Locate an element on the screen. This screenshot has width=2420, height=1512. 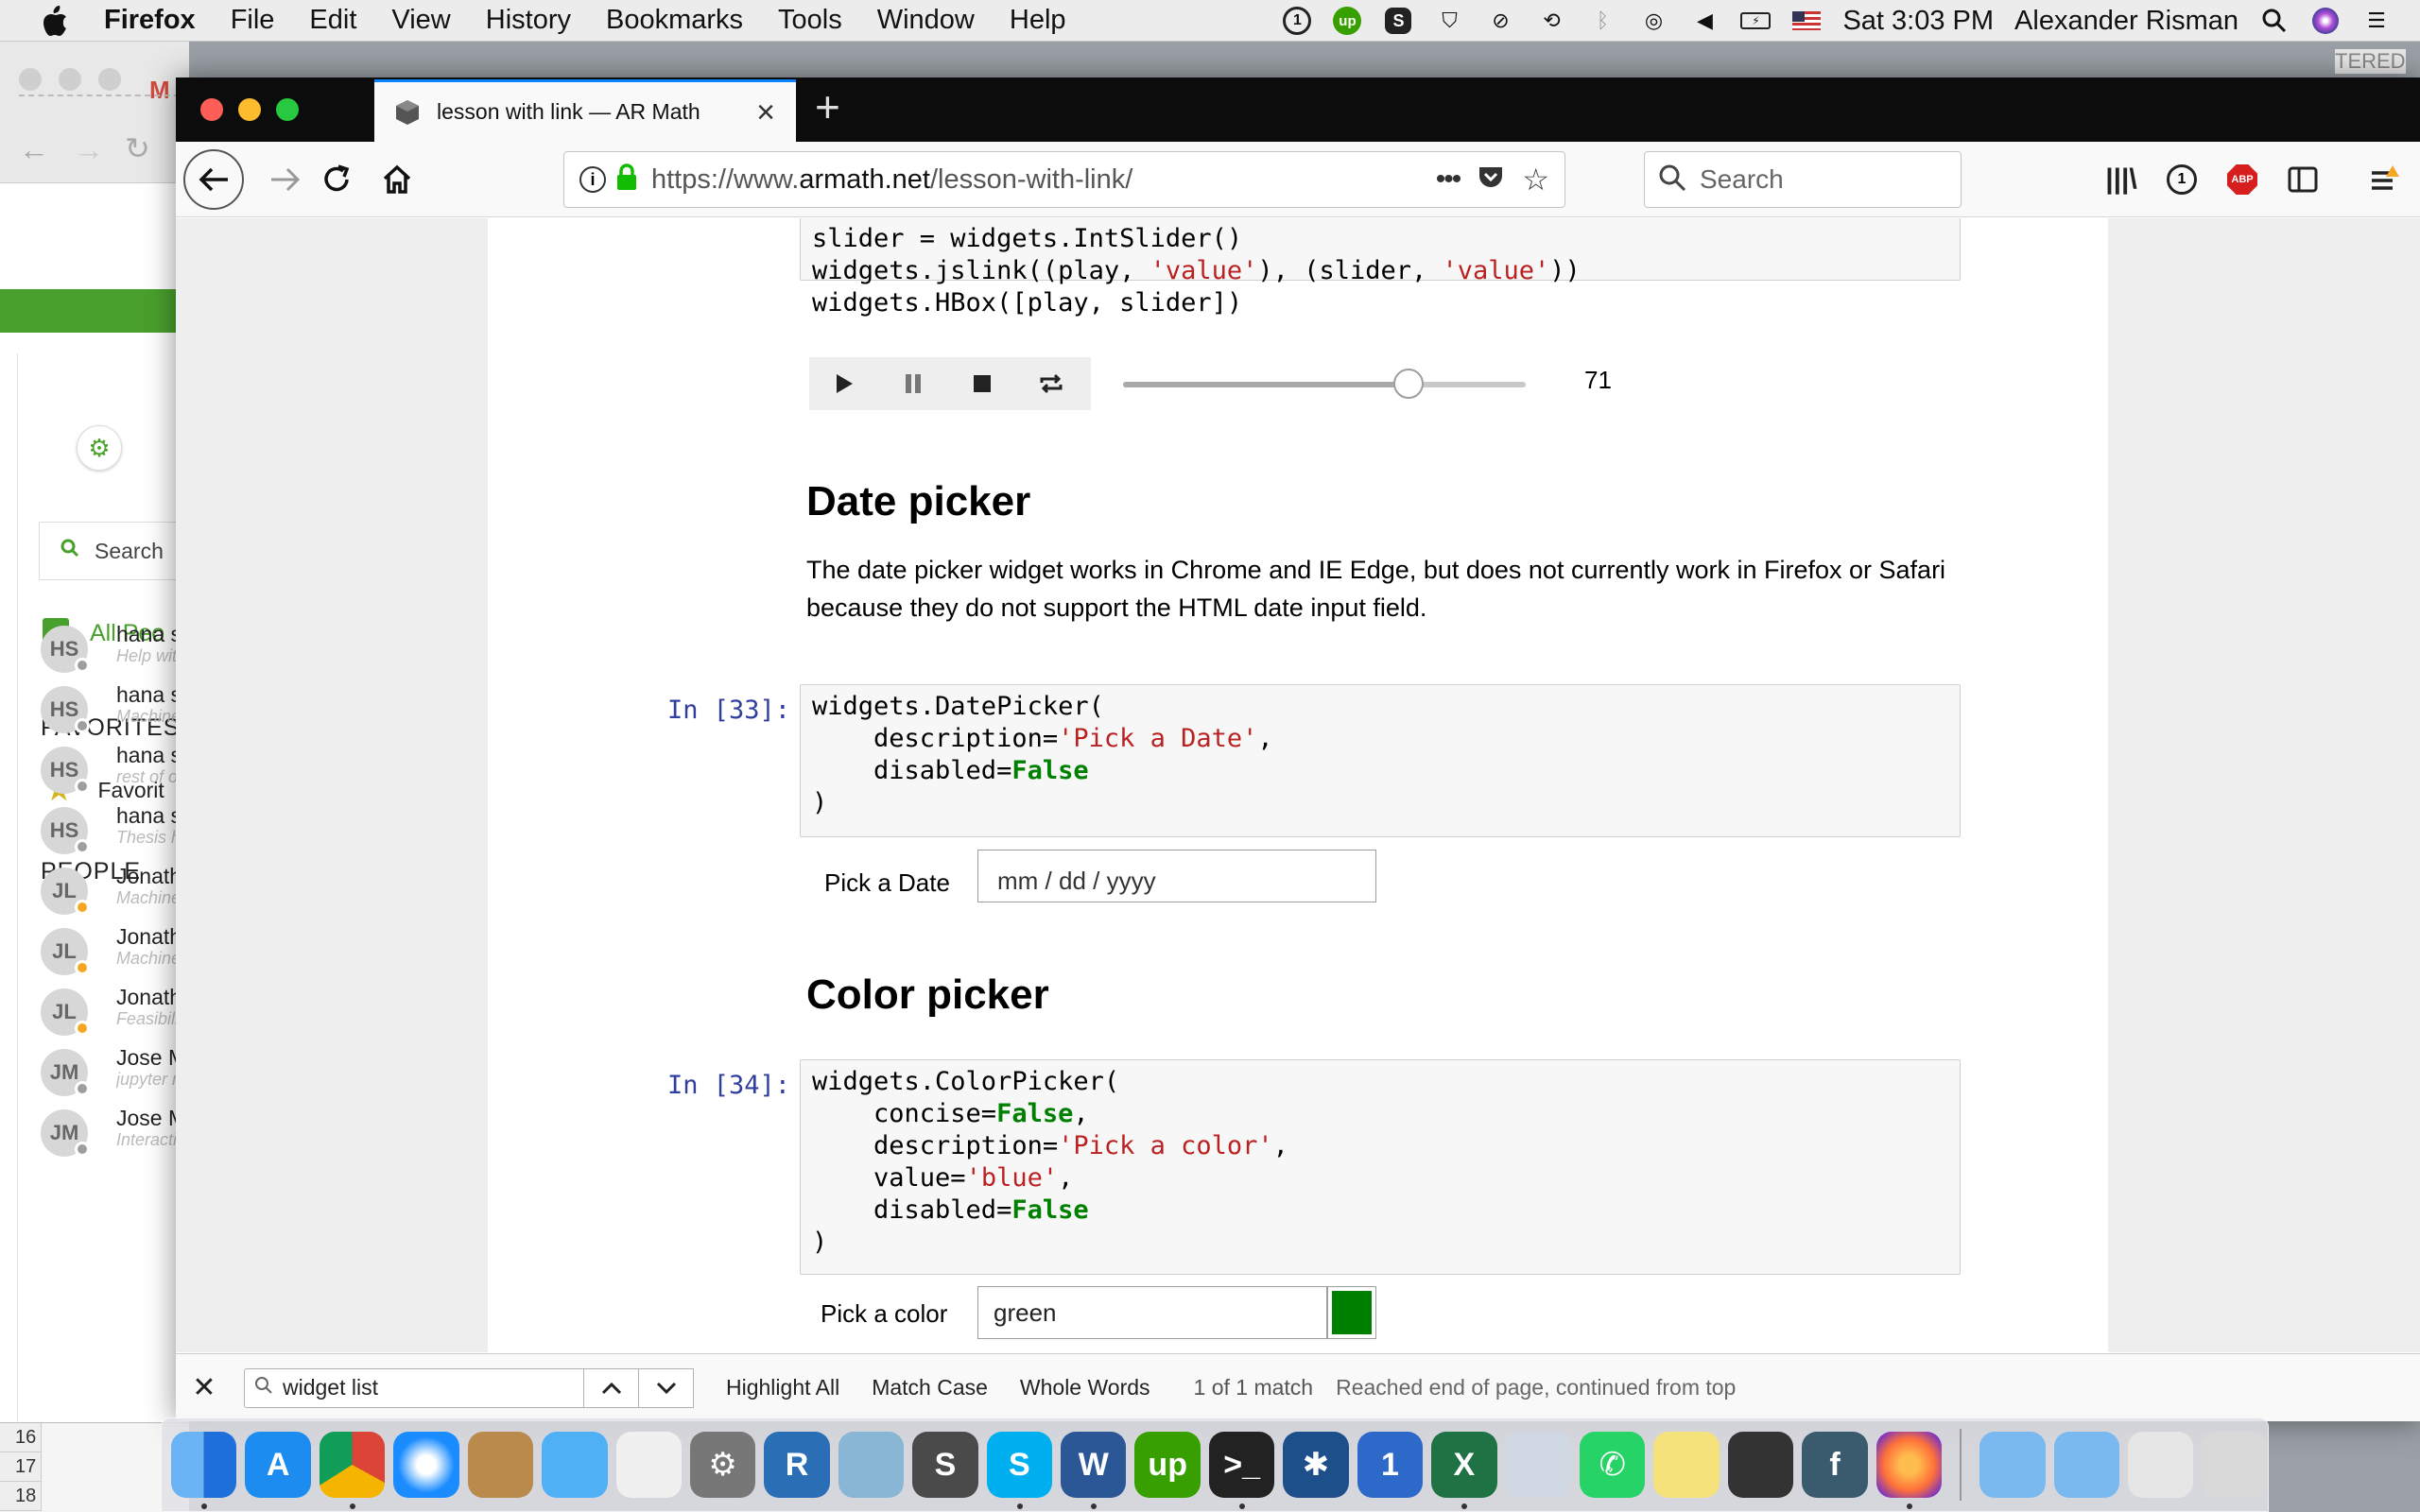
sublime-text-icon: S is located at coordinates (945, 1465).